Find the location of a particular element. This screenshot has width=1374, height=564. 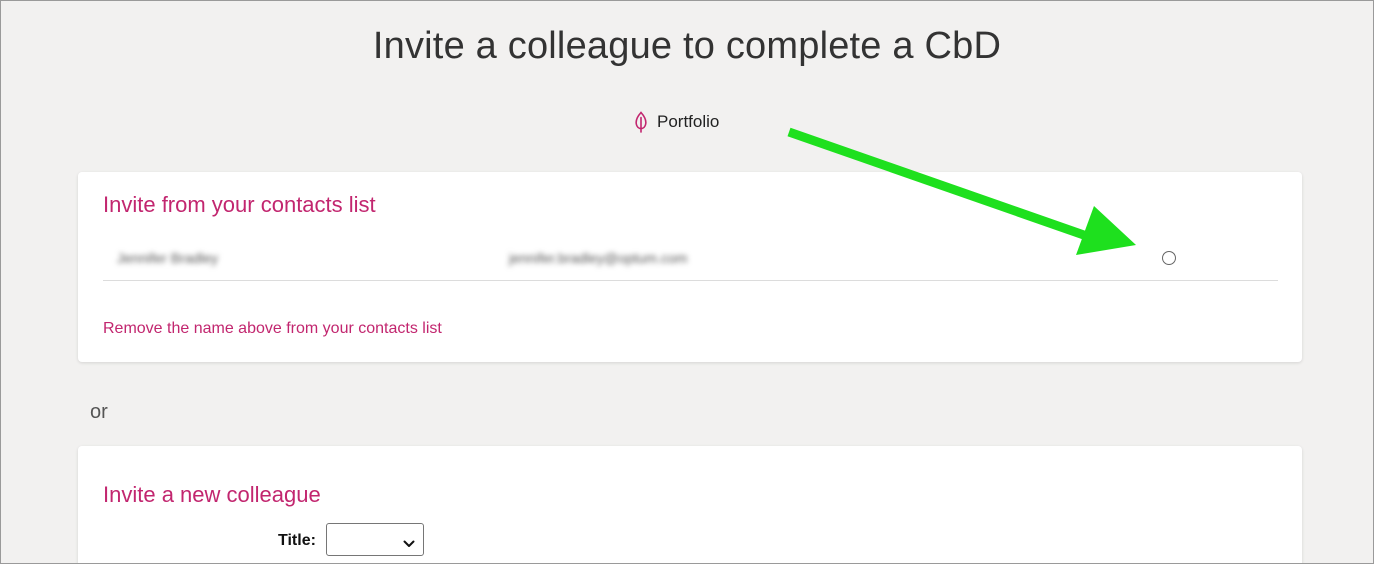

new-colleague-heading: Invite a new colleague is located at coordinates (212, 494).